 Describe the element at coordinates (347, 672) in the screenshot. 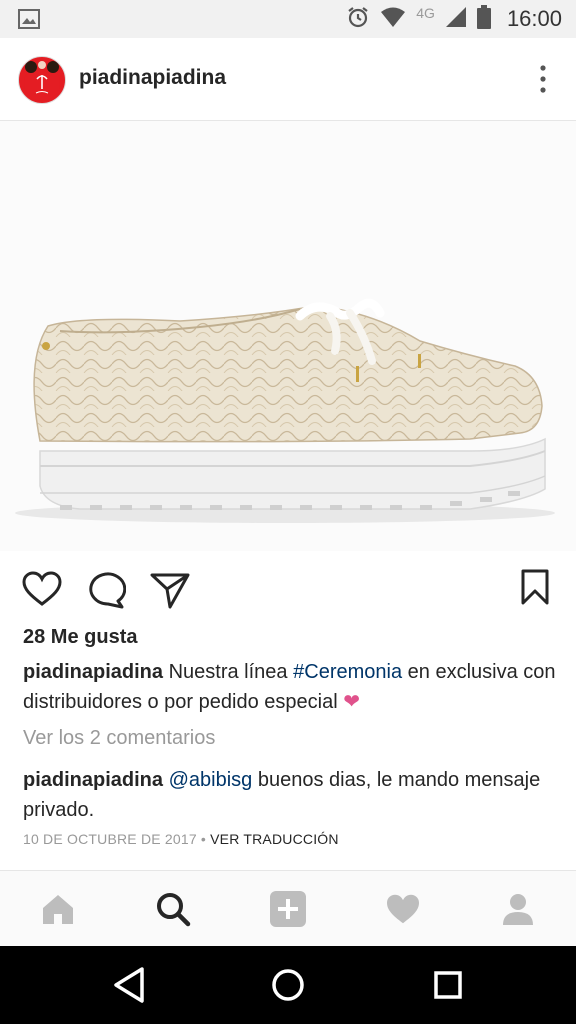

I see `caption-hashtag: #Ceremonia` at that location.